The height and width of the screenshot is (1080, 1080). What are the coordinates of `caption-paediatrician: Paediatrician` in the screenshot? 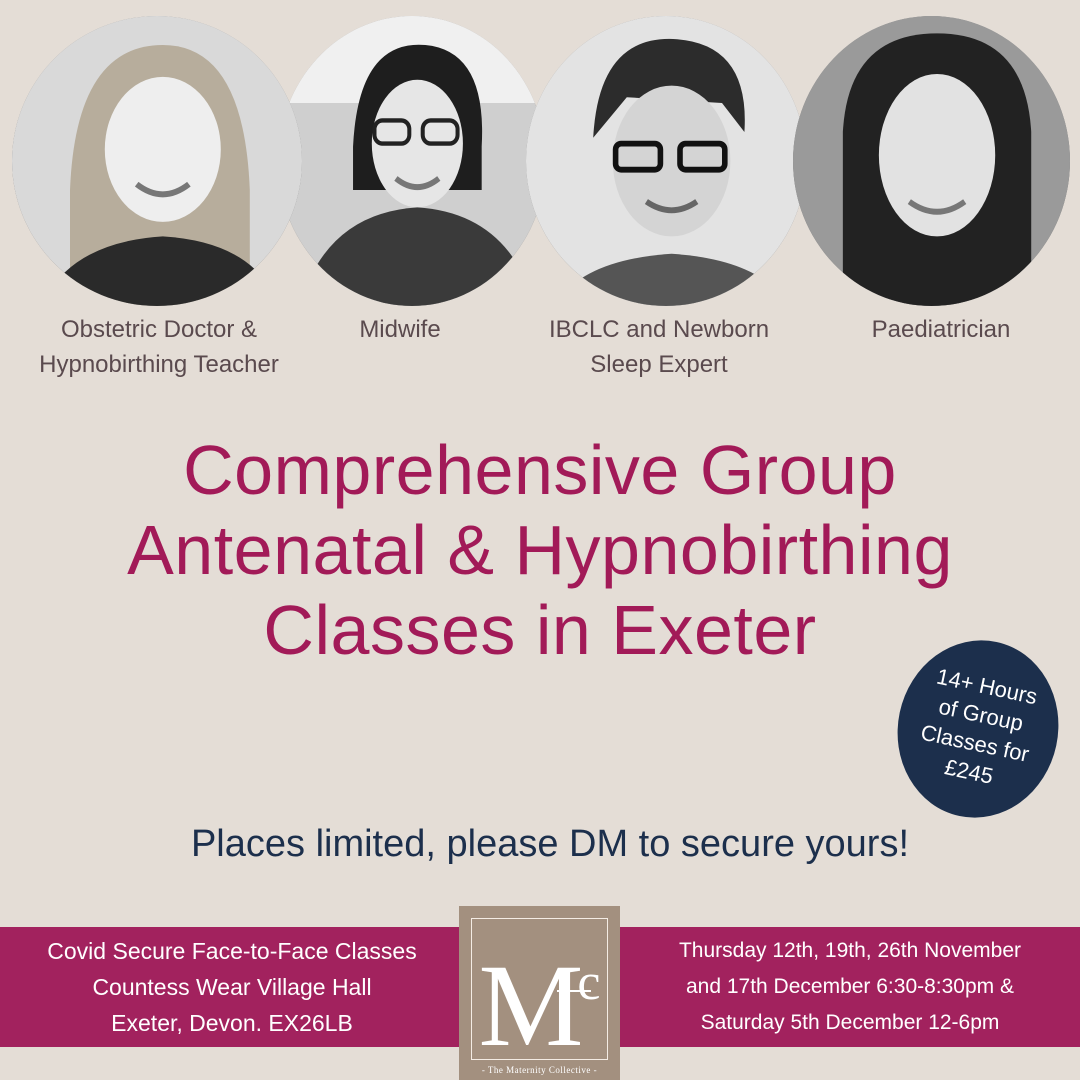 It's located at (941, 329).